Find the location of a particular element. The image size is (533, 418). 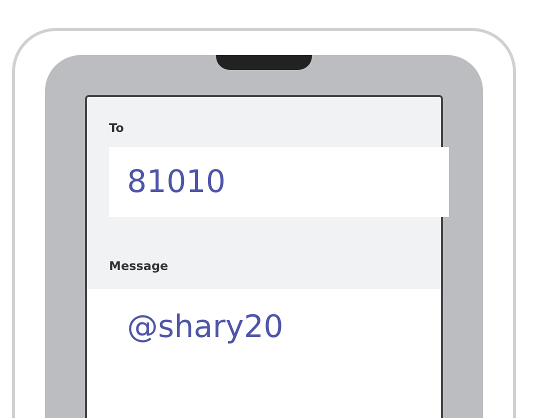

field-label: To is located at coordinates (116, 128).